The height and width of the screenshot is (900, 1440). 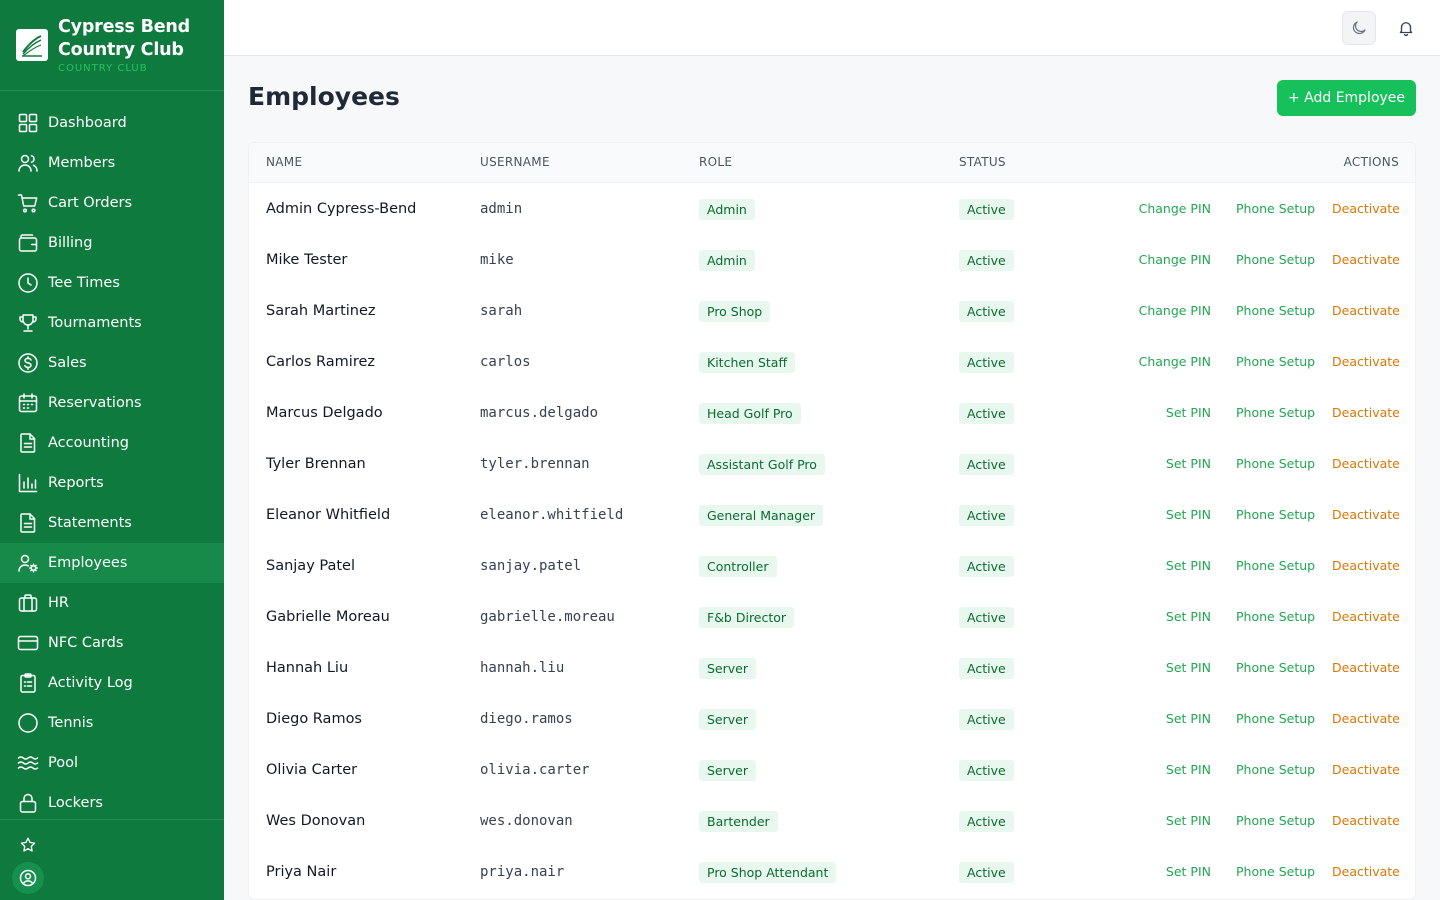 I want to click on sidebar-item-reservations: Reservations, so click(x=112, y=403).